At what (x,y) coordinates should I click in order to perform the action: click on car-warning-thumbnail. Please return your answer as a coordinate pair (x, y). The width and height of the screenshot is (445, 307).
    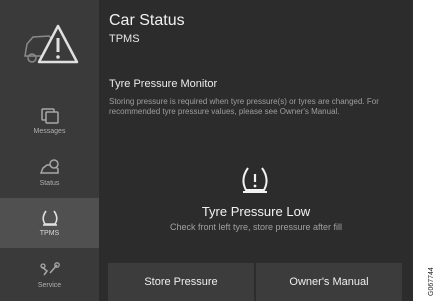
    Looking at the image, I should click on (49, 46).